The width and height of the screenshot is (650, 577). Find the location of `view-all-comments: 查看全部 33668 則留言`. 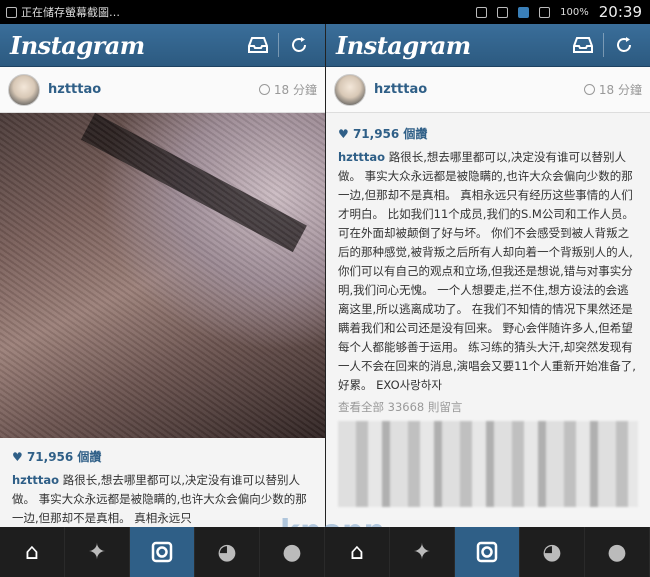

view-all-comments: 查看全部 33668 則留言 is located at coordinates (488, 407).